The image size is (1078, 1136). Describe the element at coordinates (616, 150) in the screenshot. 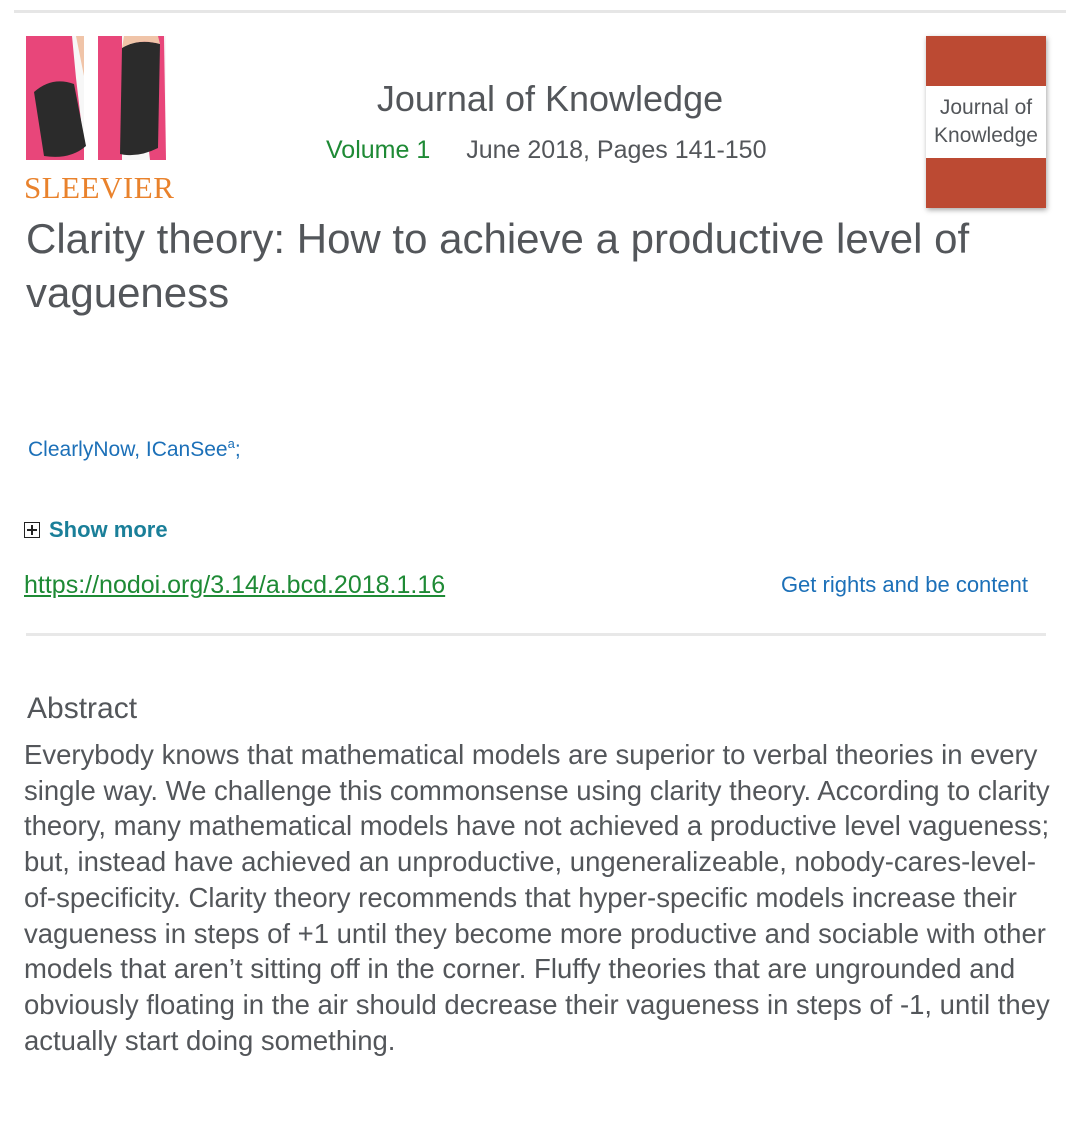

I see `issue-date: June 2018, Pages 141-150` at that location.